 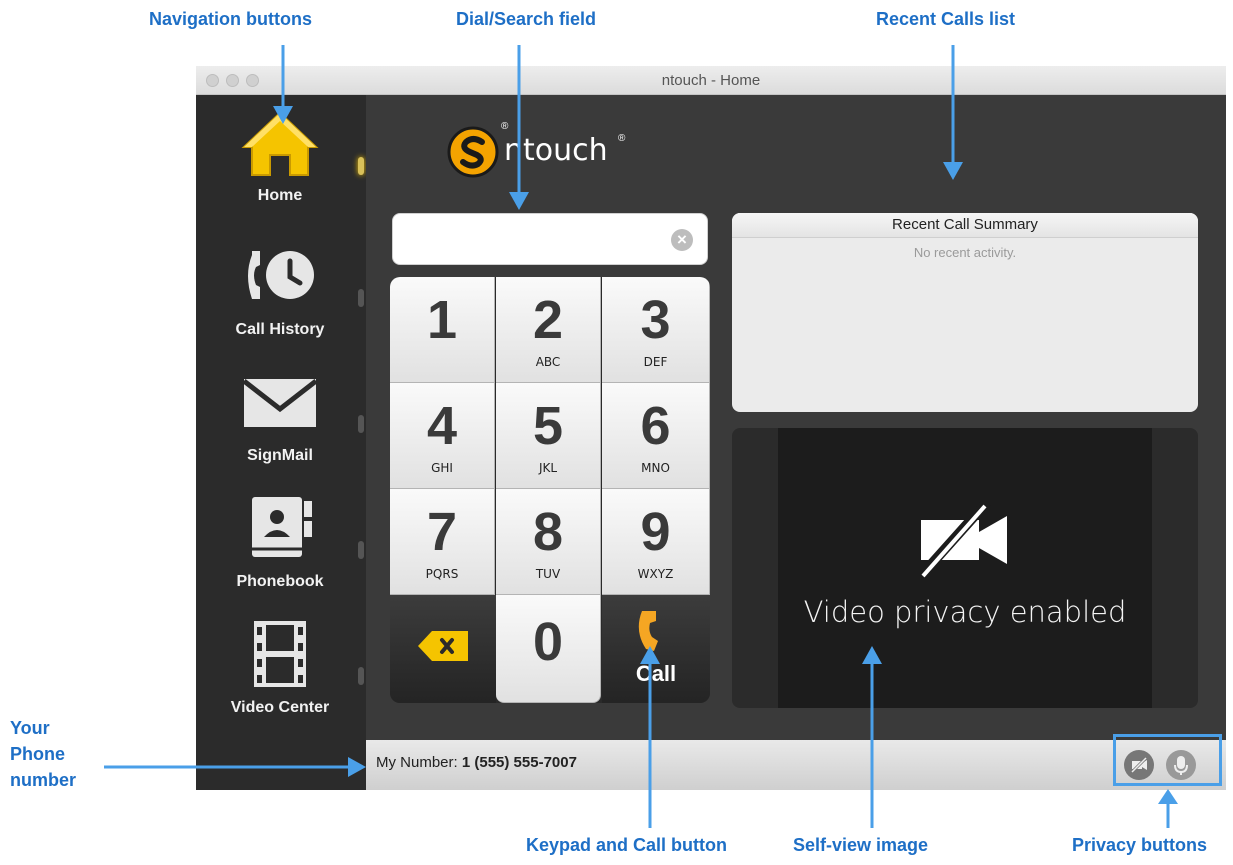 What do you see at coordinates (953, 171) in the screenshot?
I see `arrowhead-recent` at bounding box center [953, 171].